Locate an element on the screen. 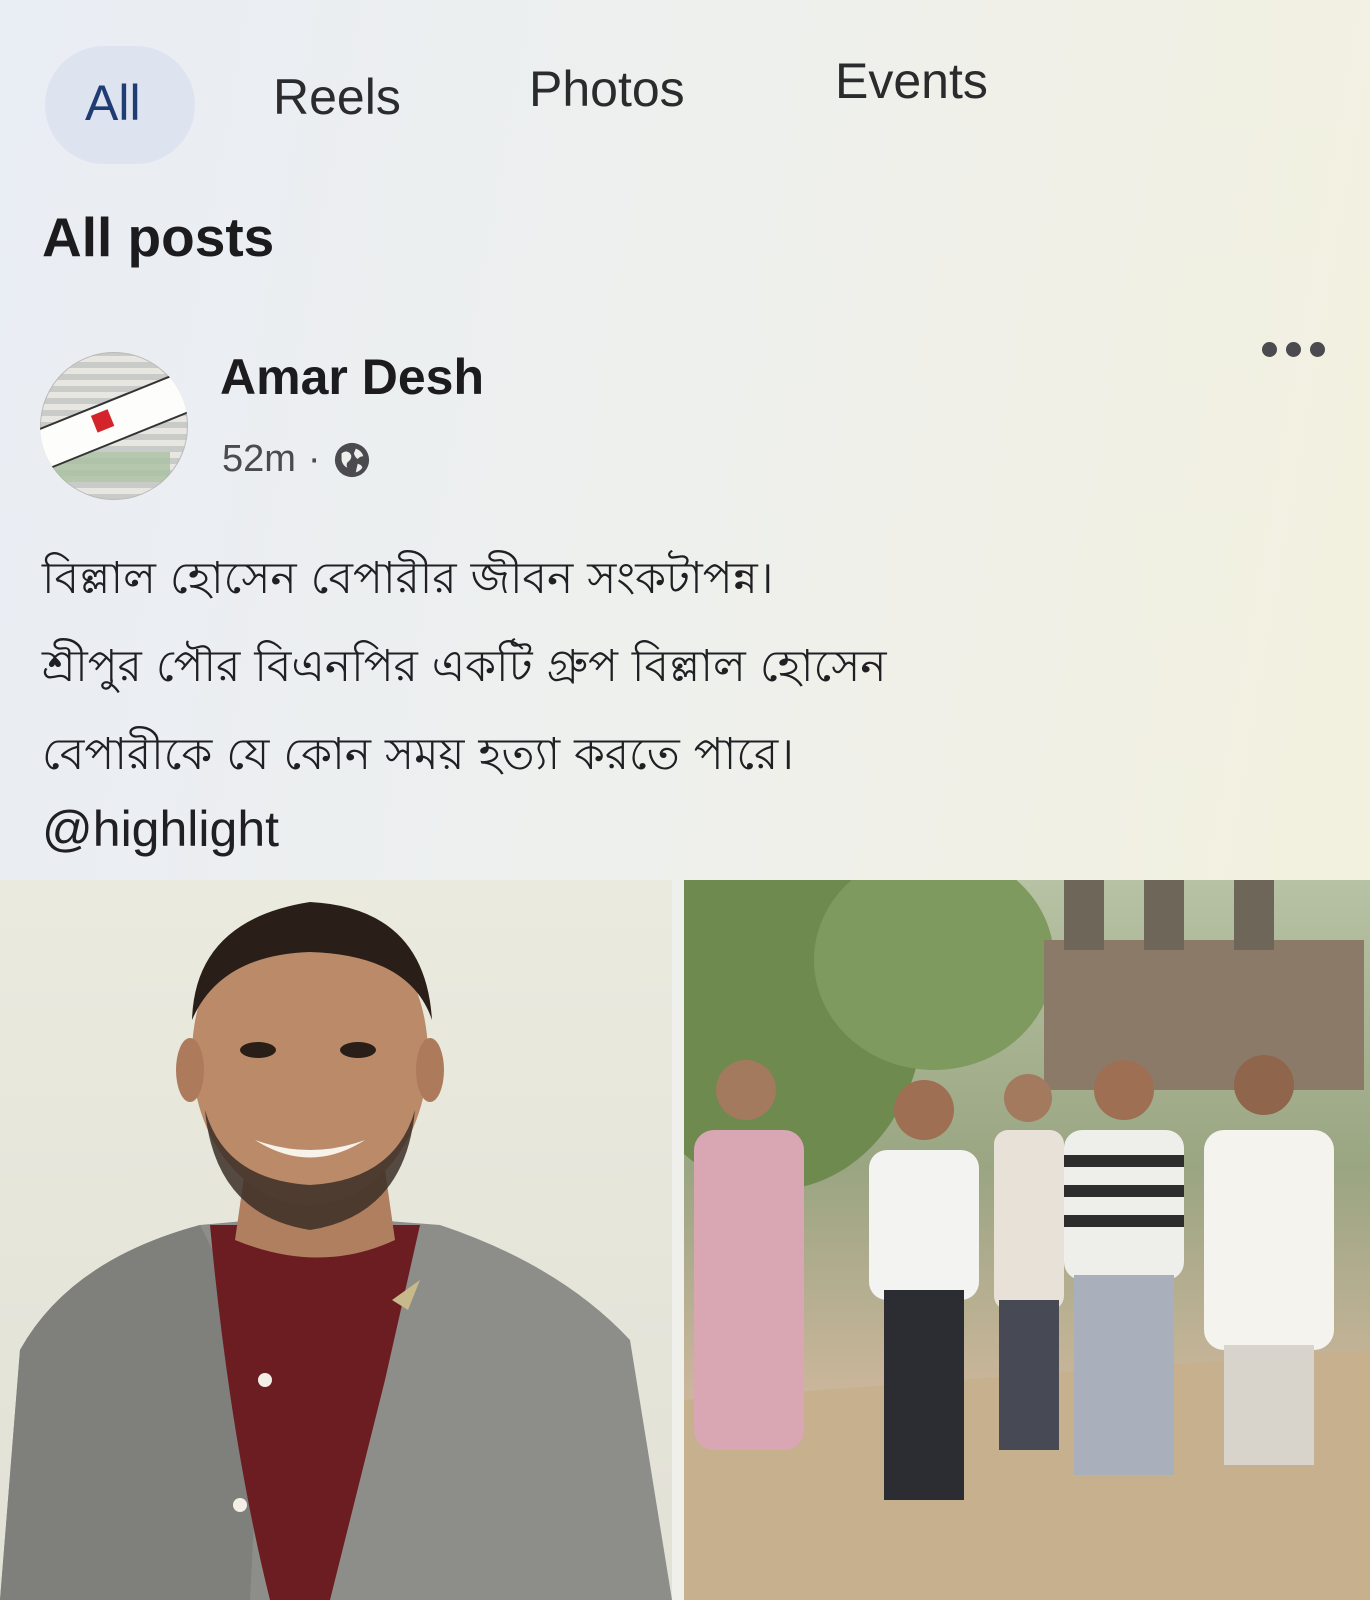 The width and height of the screenshot is (1370, 1600). tab-all: All is located at coordinates (113, 103).